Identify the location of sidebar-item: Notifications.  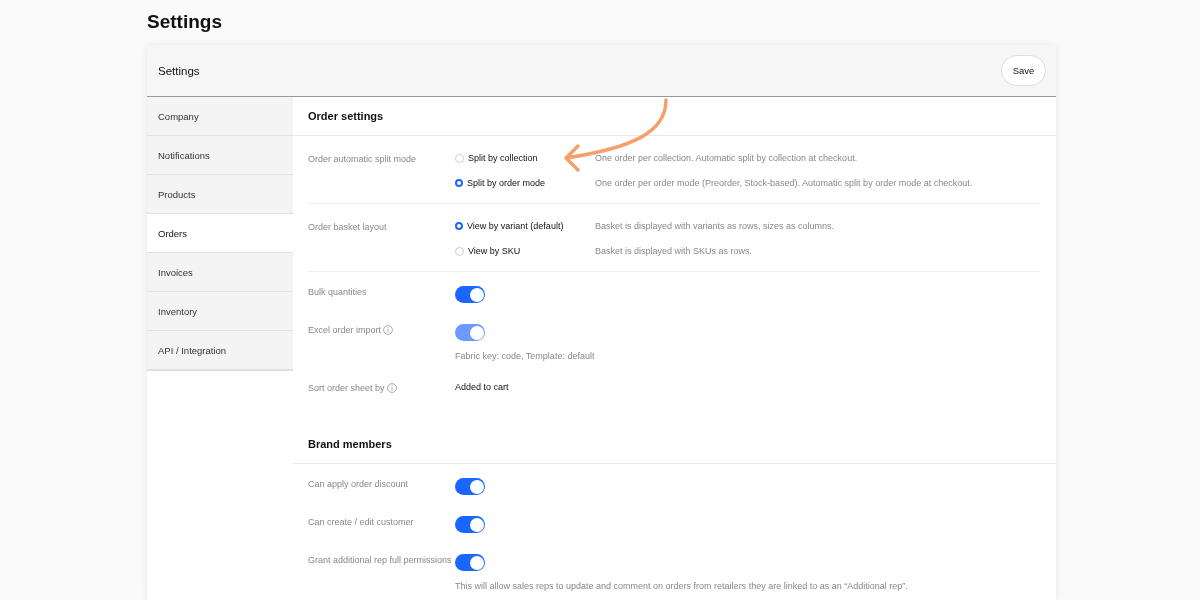
(220, 155).